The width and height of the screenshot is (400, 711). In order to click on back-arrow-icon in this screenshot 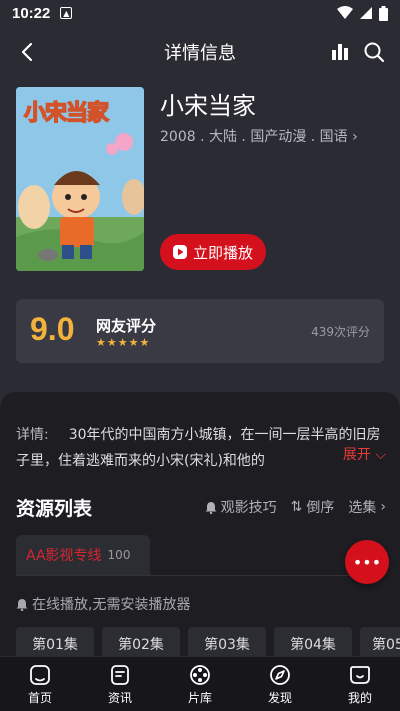, I will do `click(27, 52)`.